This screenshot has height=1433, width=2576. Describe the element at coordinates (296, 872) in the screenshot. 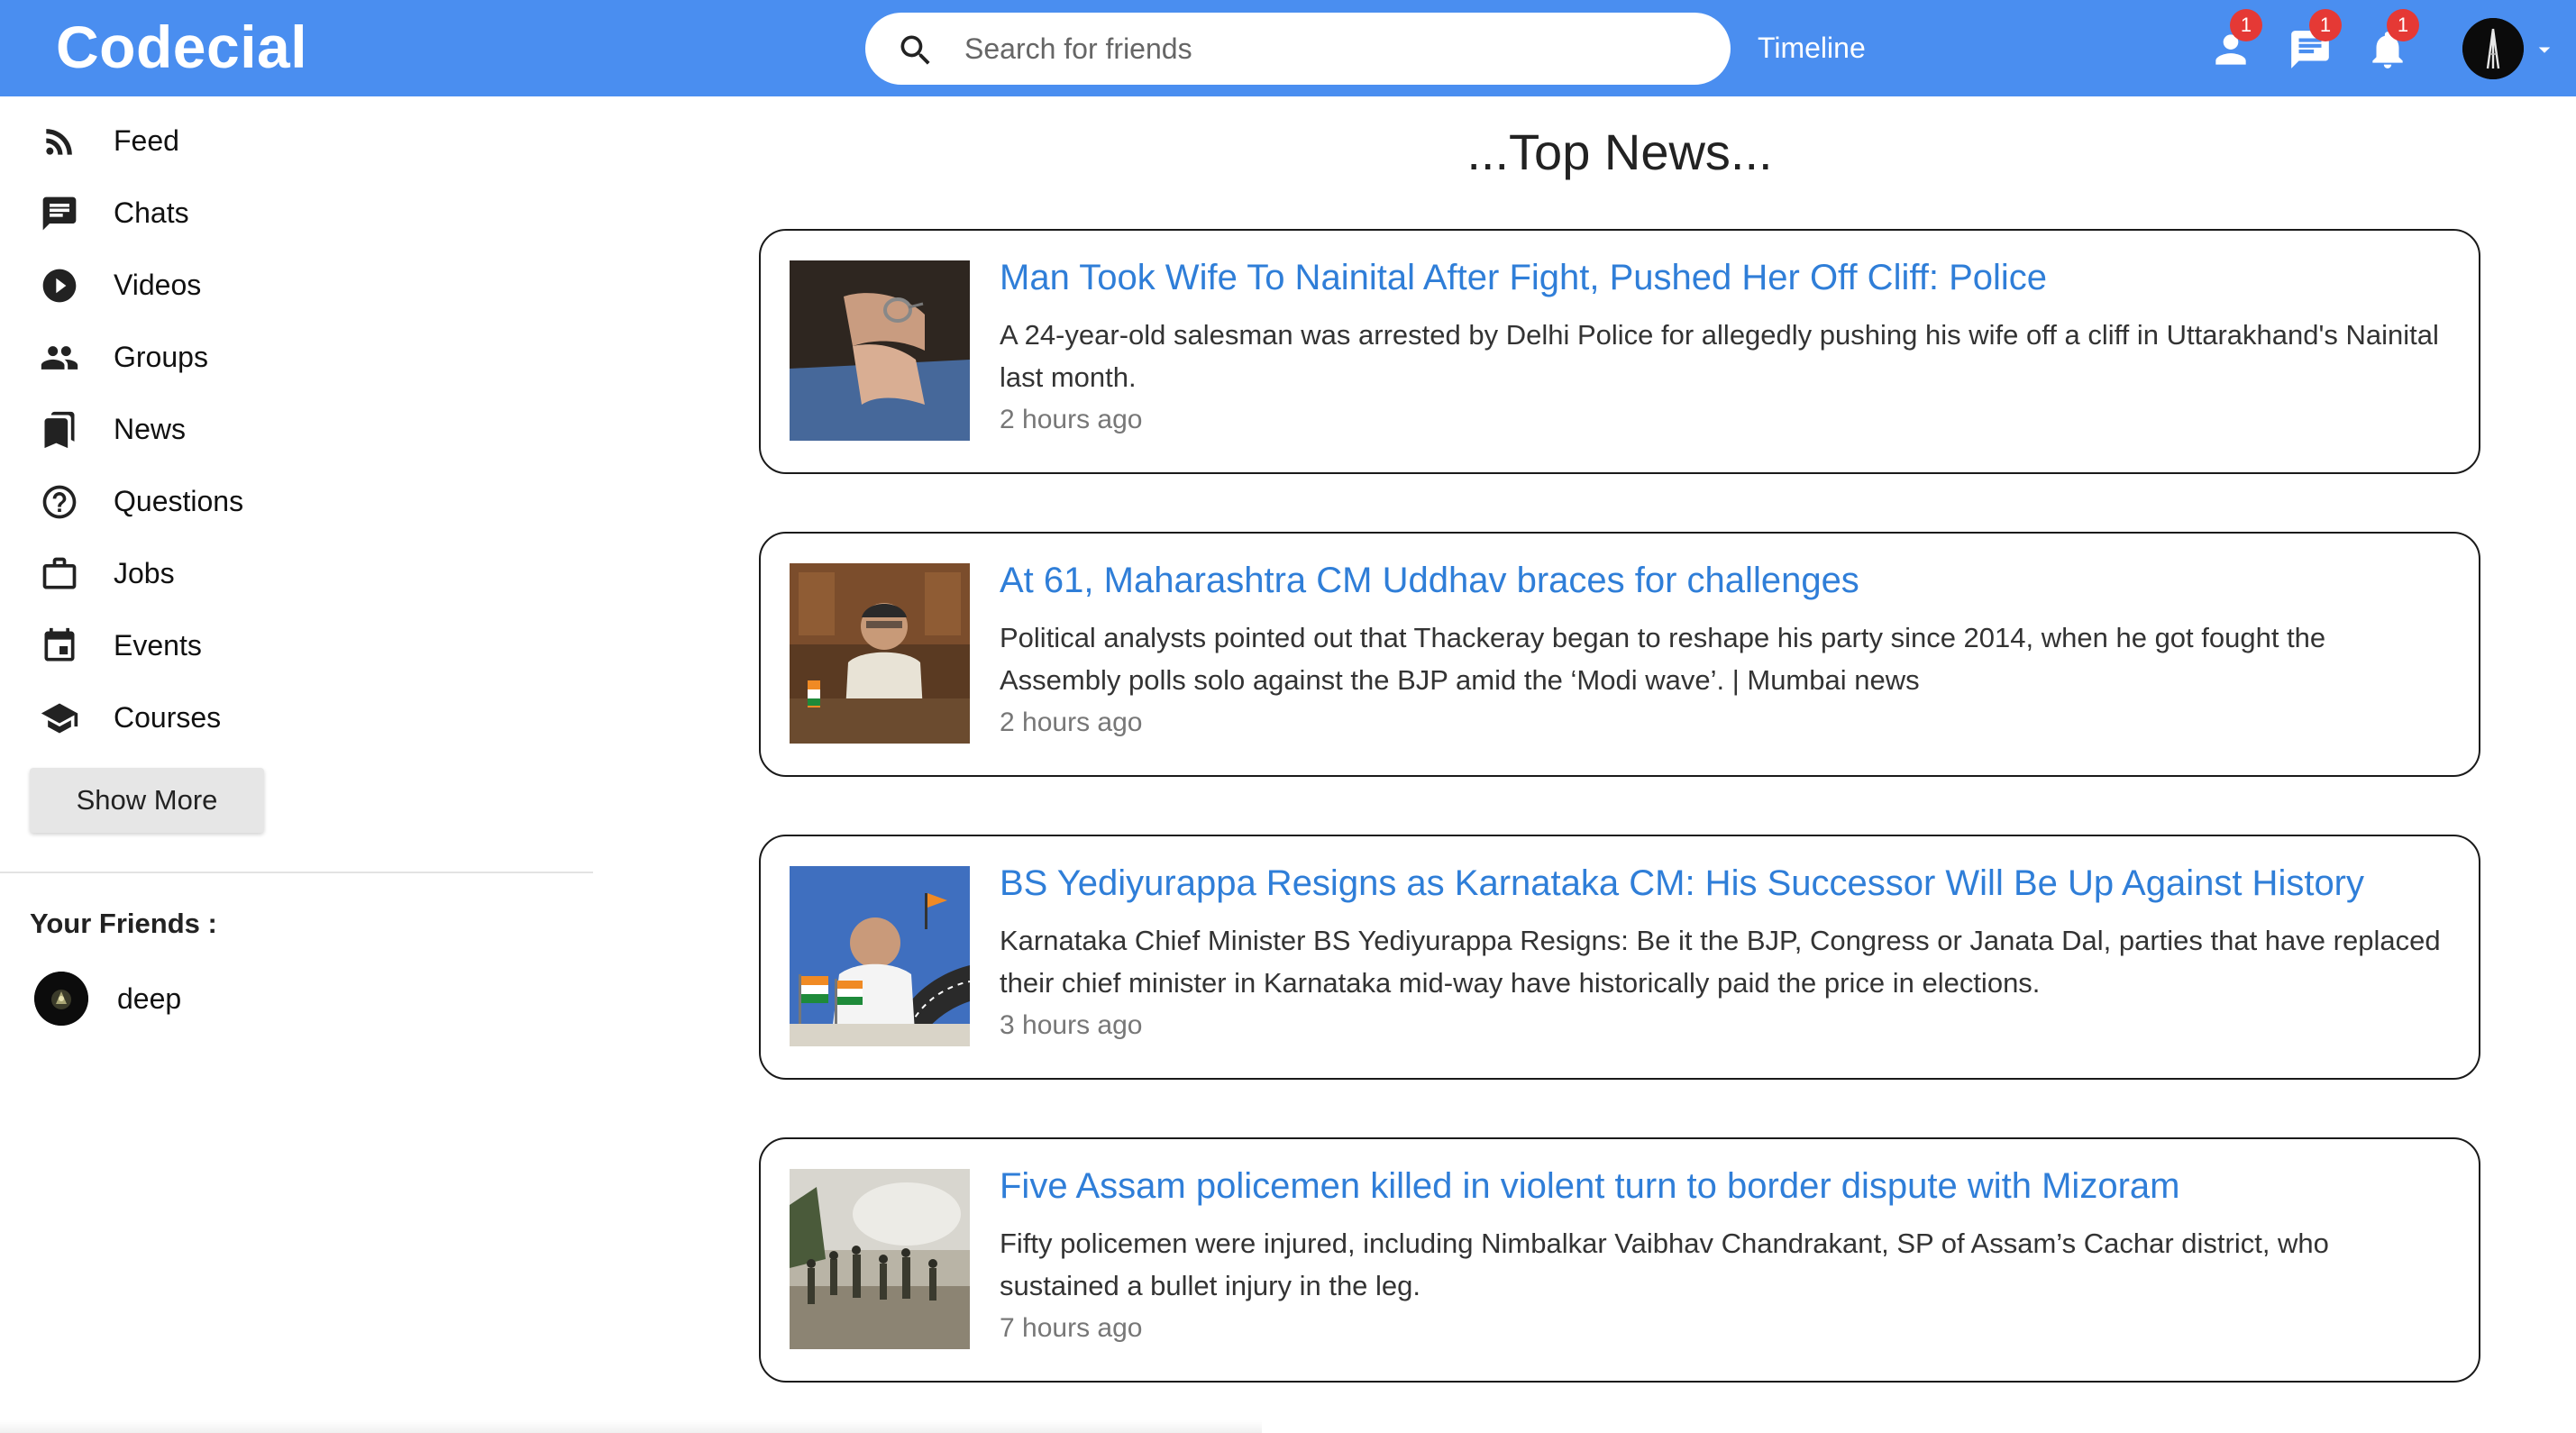

I see `sidebar-divider` at that location.